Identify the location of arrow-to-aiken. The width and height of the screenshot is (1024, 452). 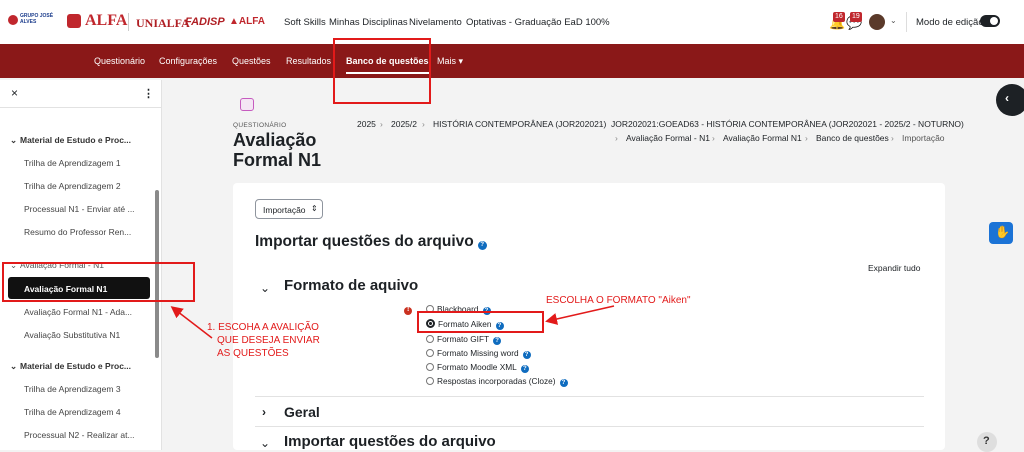
(580, 315).